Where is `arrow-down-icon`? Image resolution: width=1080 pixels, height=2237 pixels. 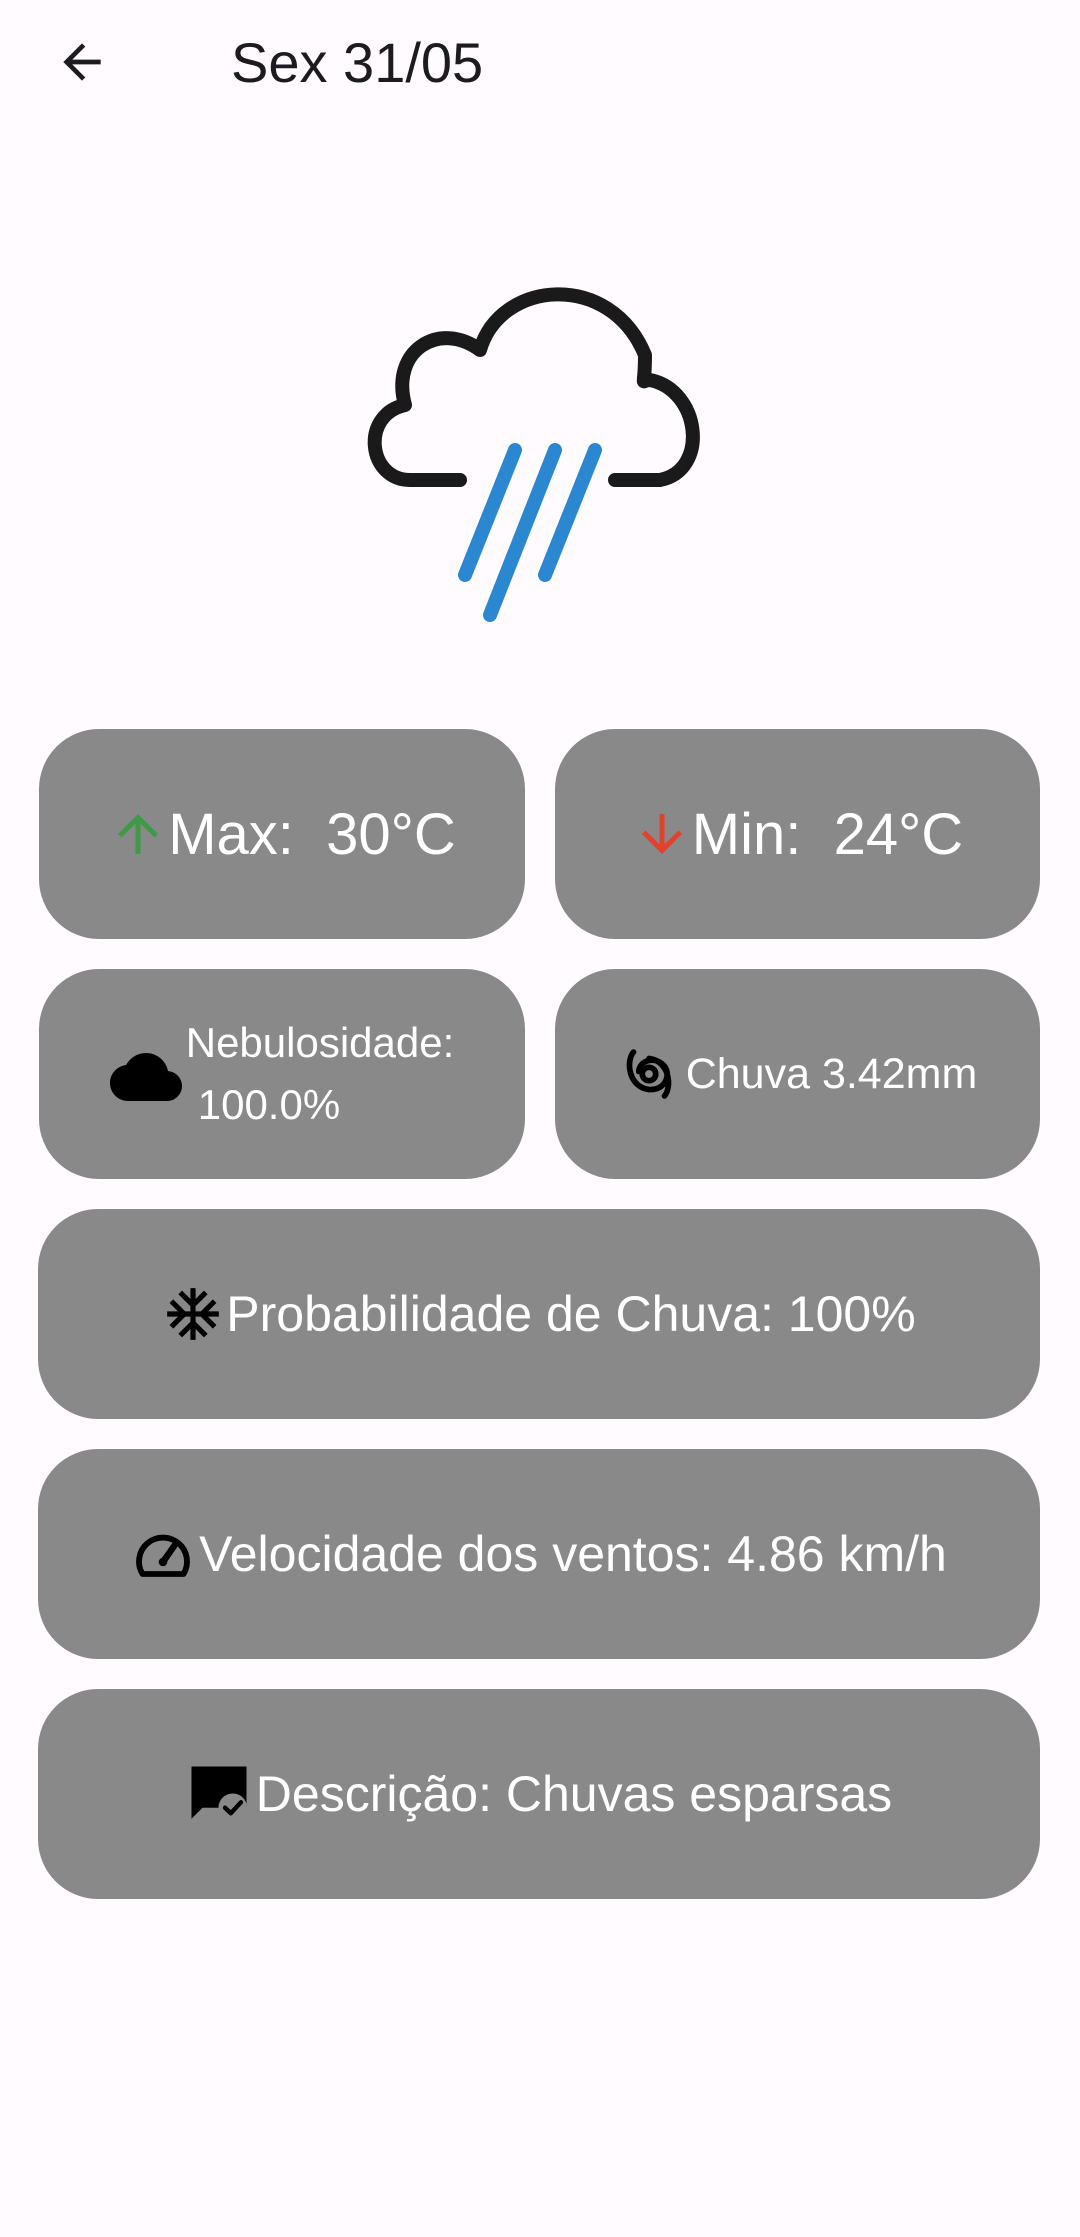
arrow-down-icon is located at coordinates (662, 834).